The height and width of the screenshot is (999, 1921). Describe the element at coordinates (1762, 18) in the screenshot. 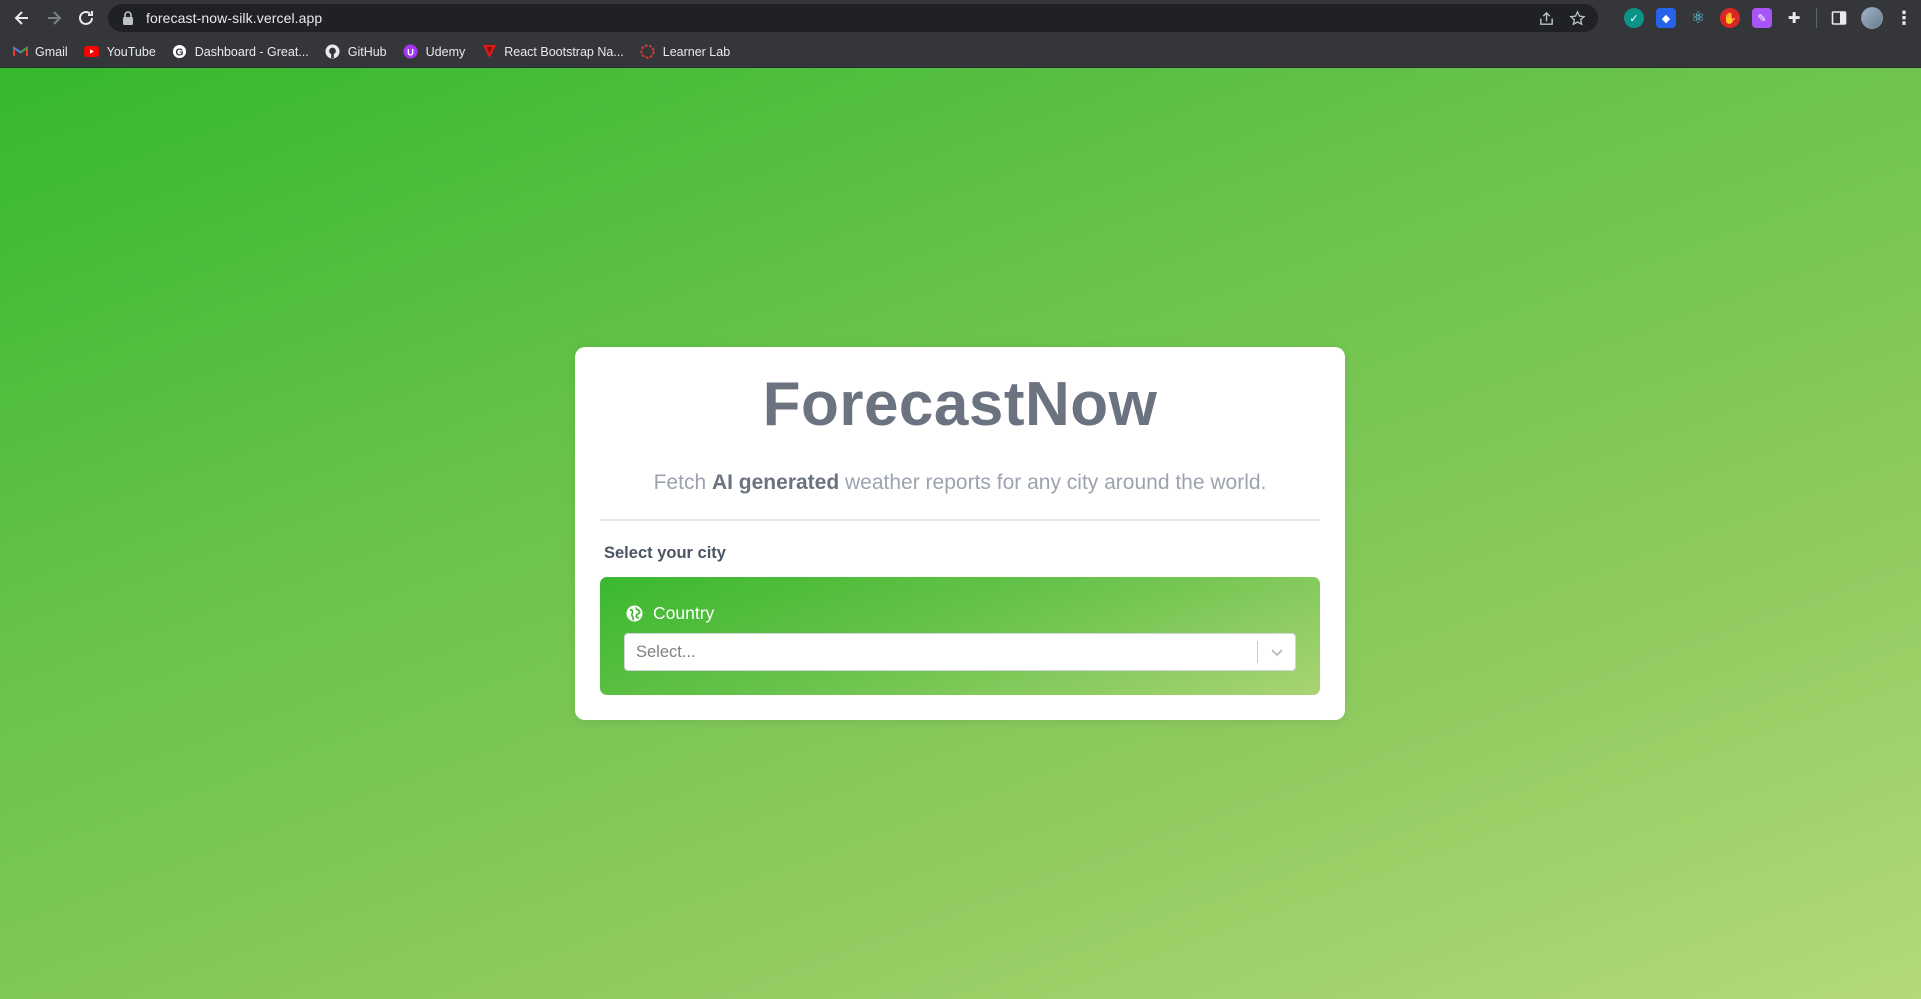

I see `color-picker-extension-icon: ✎` at that location.